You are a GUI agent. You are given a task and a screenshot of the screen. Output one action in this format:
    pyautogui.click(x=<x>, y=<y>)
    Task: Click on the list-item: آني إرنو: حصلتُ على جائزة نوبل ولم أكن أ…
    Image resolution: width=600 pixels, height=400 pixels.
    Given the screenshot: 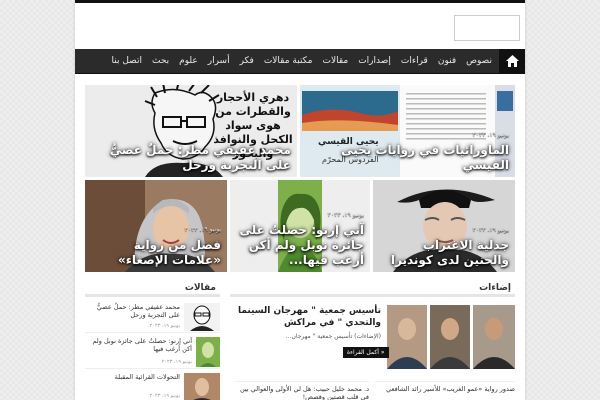 What is the action you would take?
    pyautogui.click(x=152, y=352)
    